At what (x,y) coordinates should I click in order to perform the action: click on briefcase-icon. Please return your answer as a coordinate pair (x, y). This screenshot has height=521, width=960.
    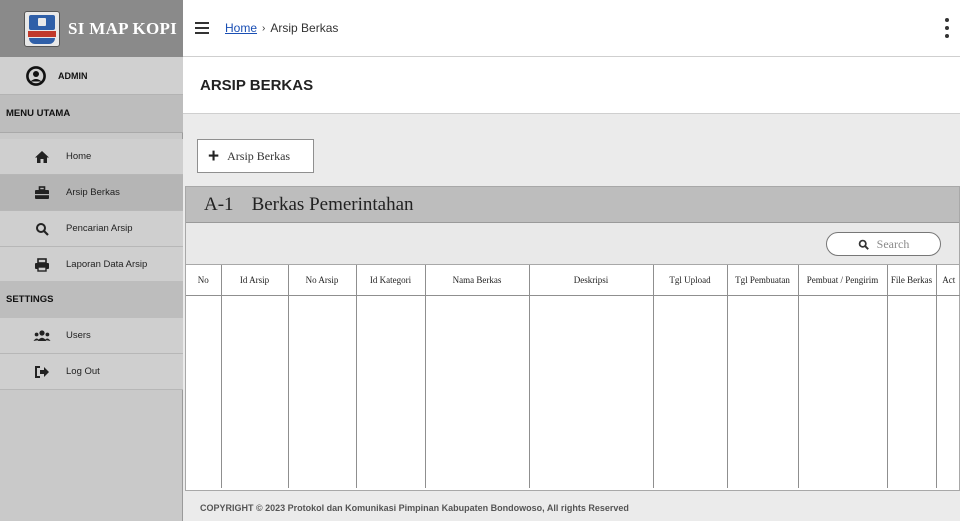
    Looking at the image, I should click on (42, 193).